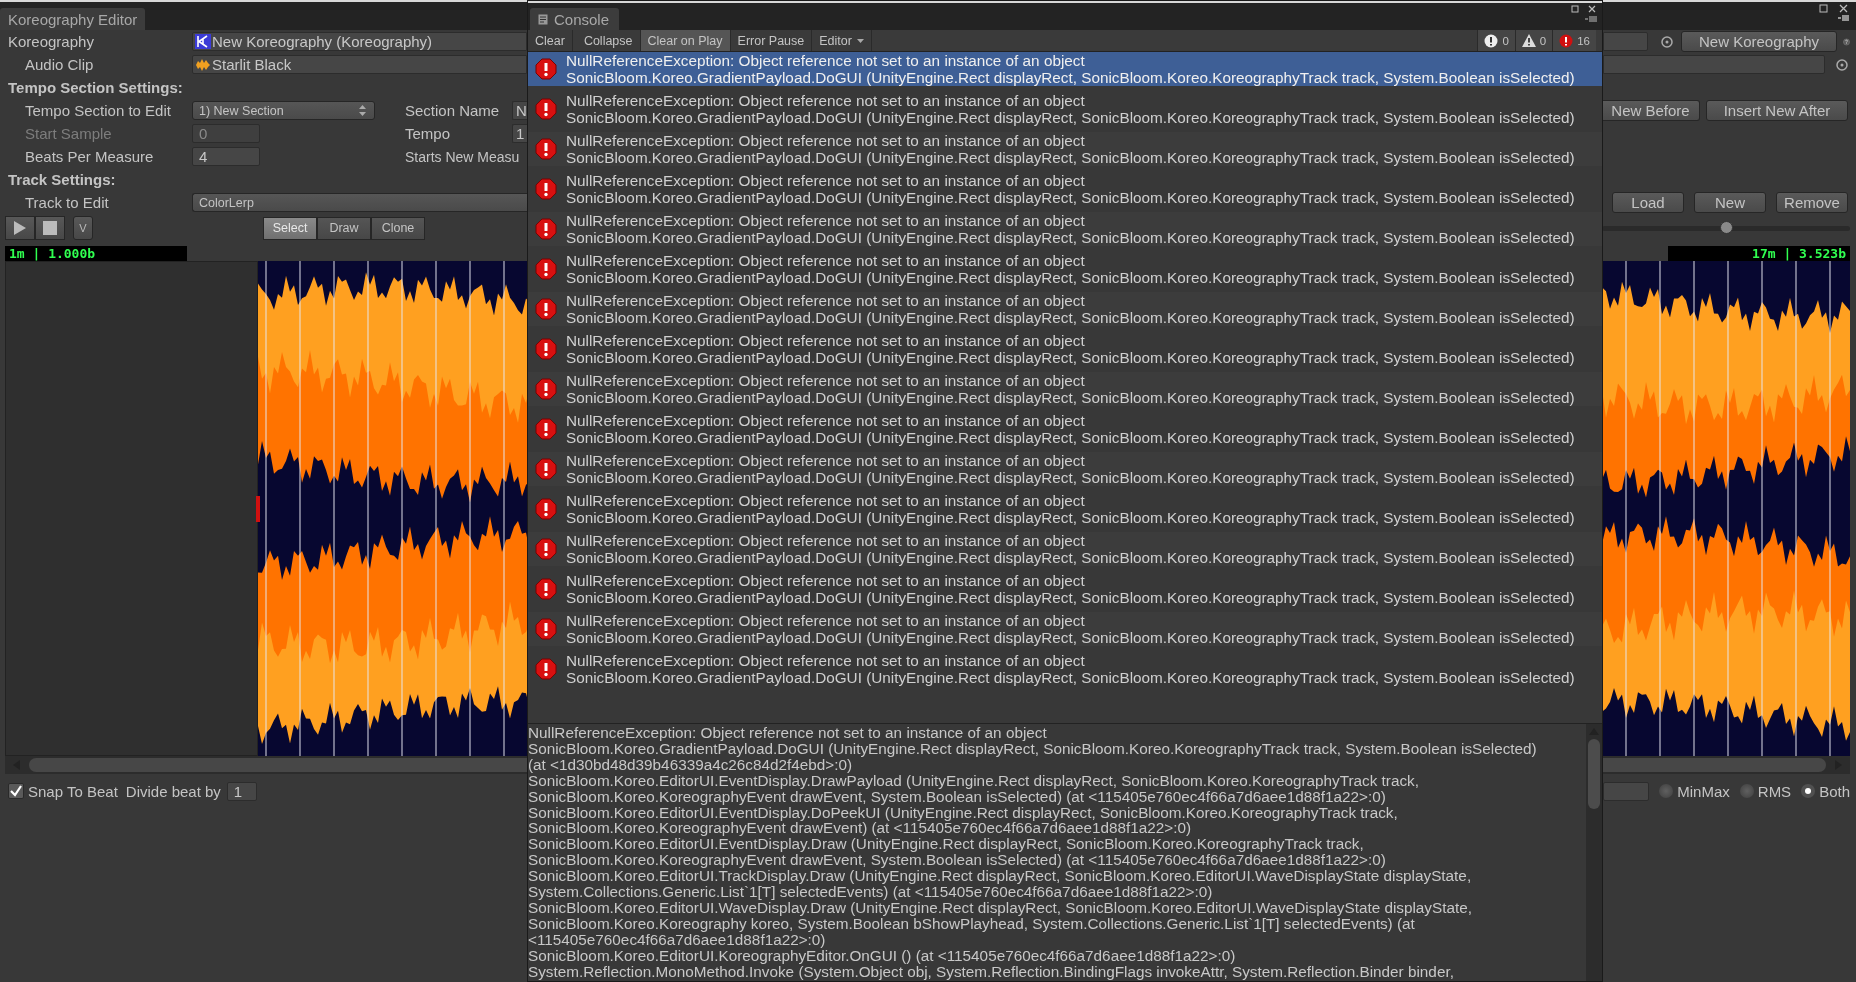 The height and width of the screenshot is (982, 1856). Describe the element at coordinates (685, 40) in the screenshot. I see `console-toolbar-button: Clear on Play` at that location.